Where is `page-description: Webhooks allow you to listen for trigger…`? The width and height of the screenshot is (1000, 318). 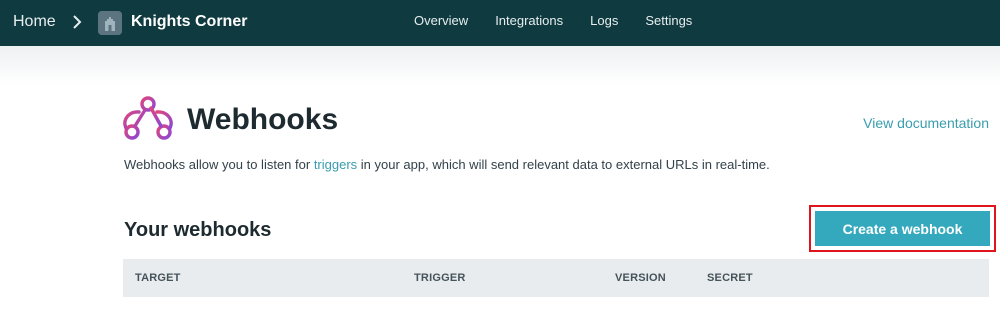 page-description: Webhooks allow you to listen for trigger… is located at coordinates (447, 164).